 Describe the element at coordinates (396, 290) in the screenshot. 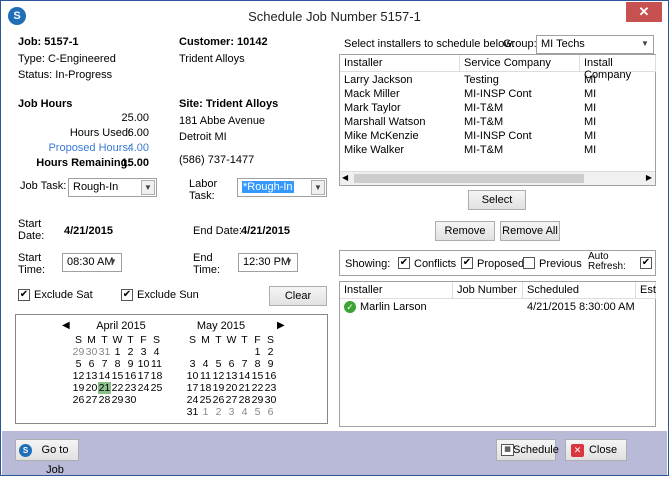

I see `col-sched-installer: Installer` at that location.